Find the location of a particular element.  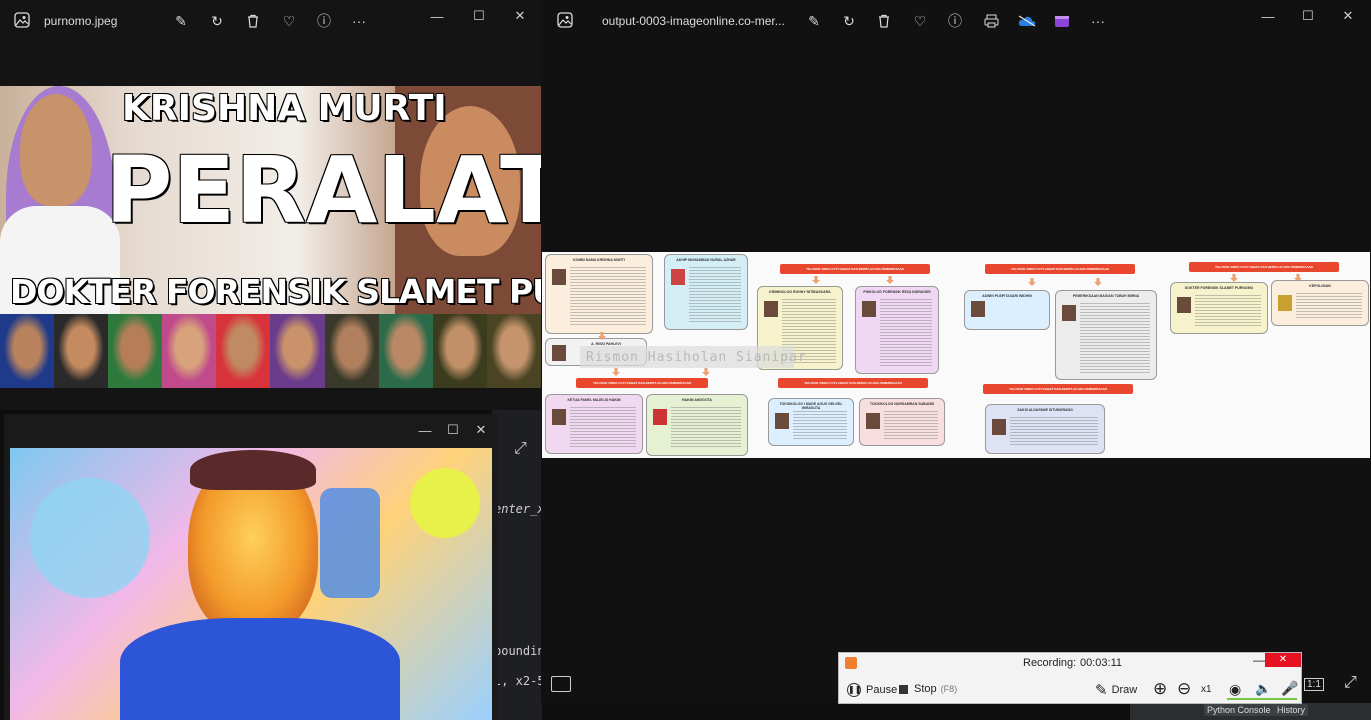

mindmap-box-title: HAKIM ANGGOTA is located at coordinates (697, 400).